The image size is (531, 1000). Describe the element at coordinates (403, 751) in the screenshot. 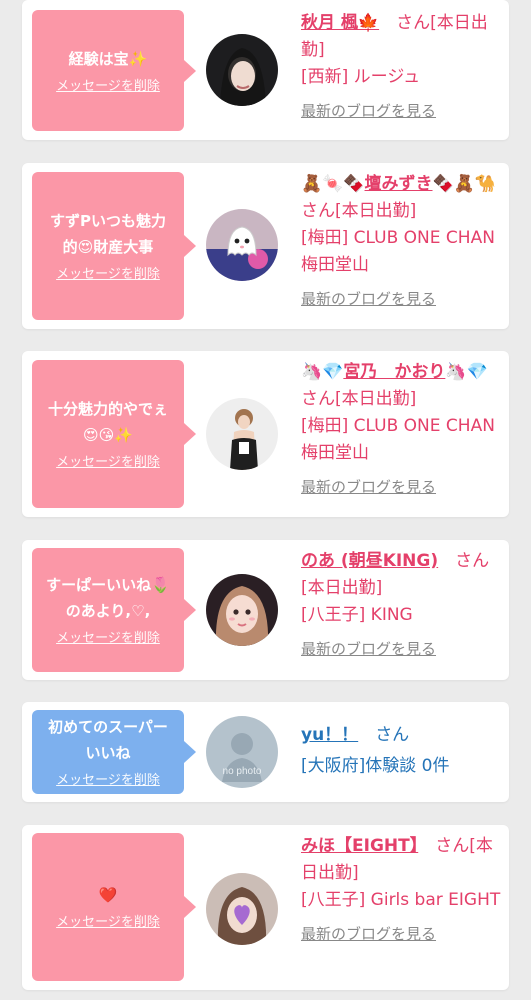

I see `user-info: yu！！ さん [大阪府]体験談 0件` at that location.